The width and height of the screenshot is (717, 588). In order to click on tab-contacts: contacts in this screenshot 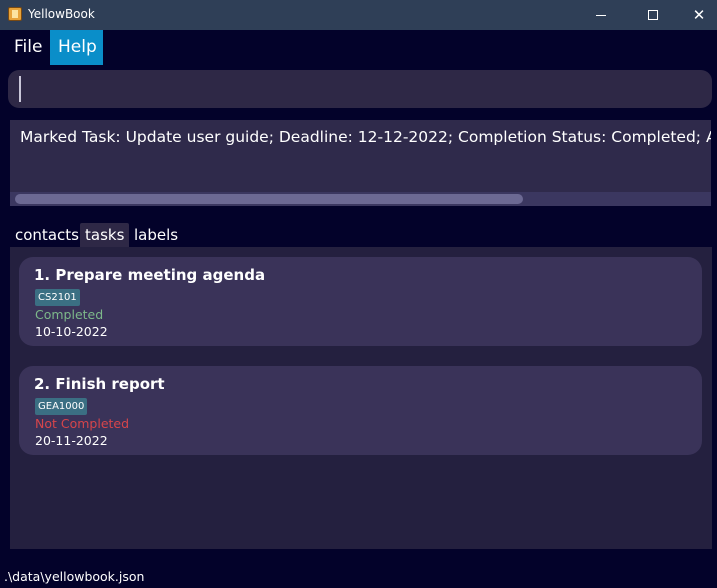, I will do `click(47, 235)`.